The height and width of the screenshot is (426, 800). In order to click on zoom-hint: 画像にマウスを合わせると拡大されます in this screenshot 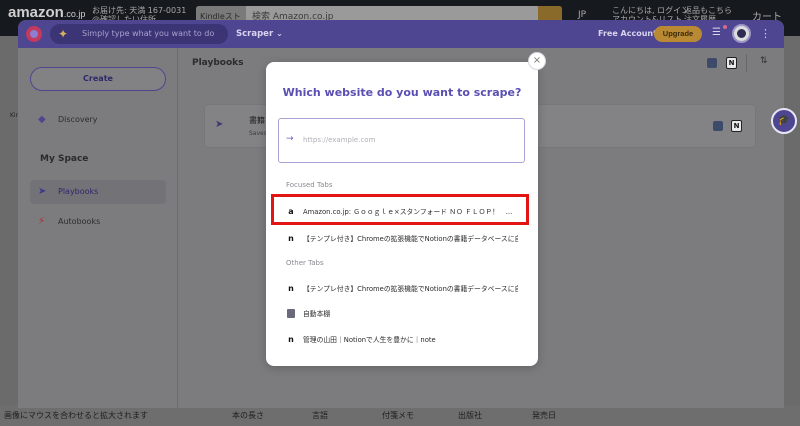, I will do `click(76, 415)`.